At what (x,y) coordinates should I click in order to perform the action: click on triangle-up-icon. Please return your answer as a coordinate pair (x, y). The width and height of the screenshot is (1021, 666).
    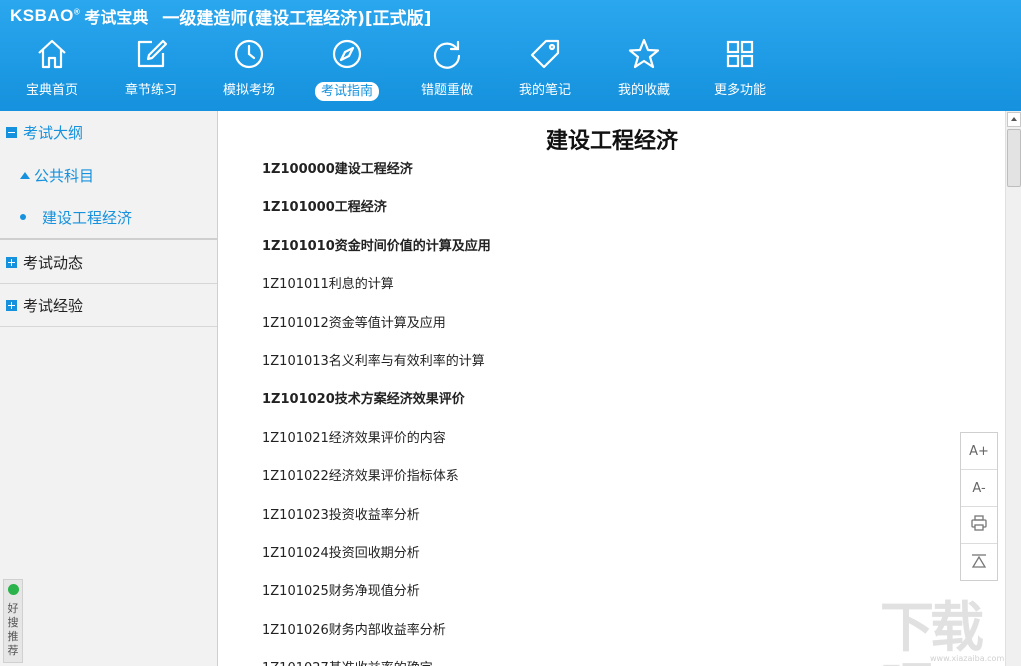
    Looking at the image, I should click on (25, 175).